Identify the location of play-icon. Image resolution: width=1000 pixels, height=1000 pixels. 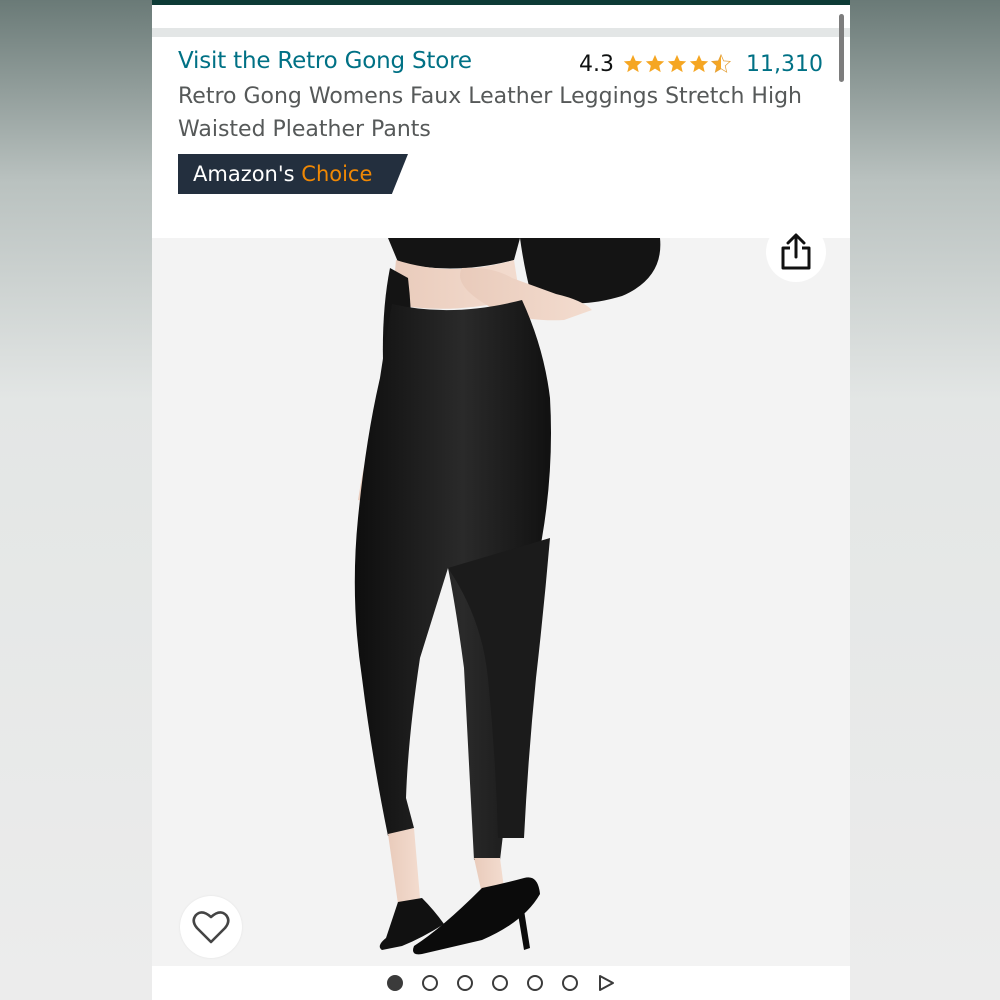
(606, 983).